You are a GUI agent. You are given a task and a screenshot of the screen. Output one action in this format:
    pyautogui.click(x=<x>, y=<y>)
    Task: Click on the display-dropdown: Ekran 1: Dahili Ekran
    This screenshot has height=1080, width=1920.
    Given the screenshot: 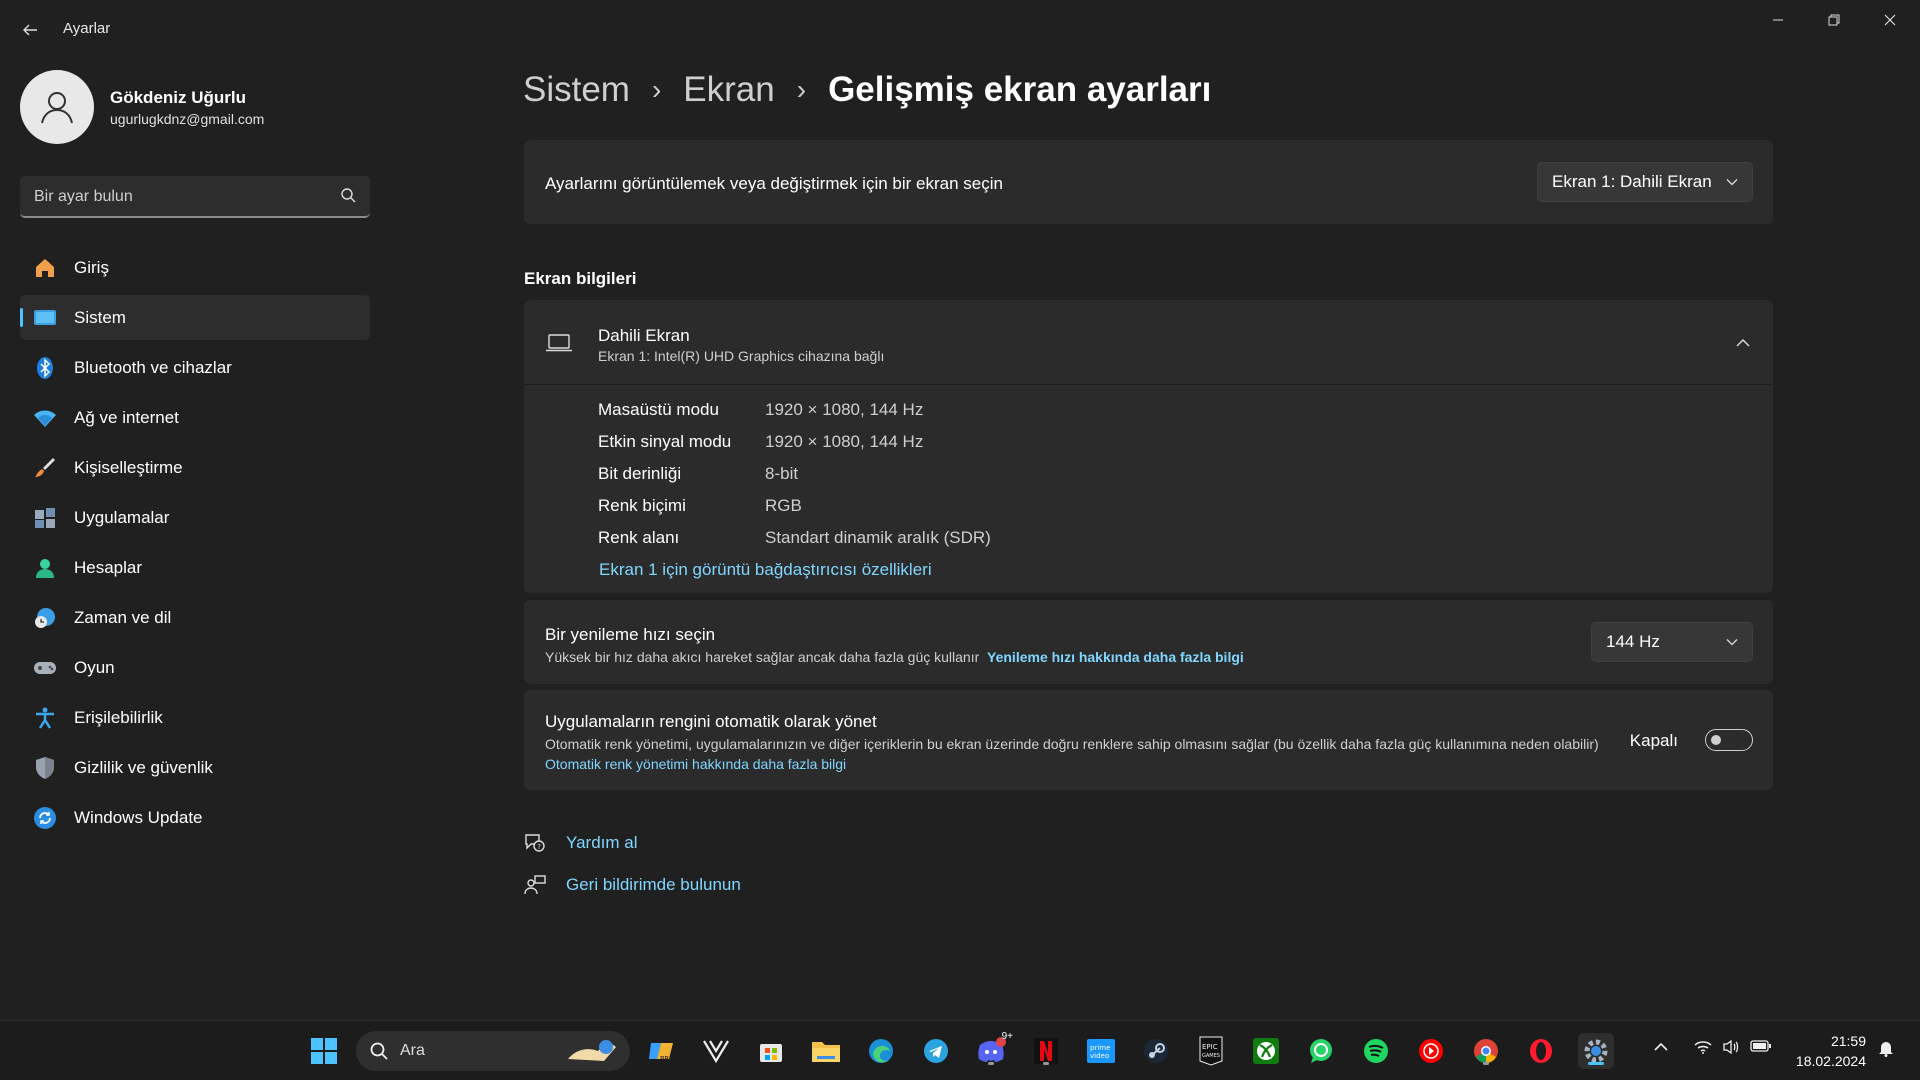 What is the action you would take?
    pyautogui.click(x=1645, y=182)
    